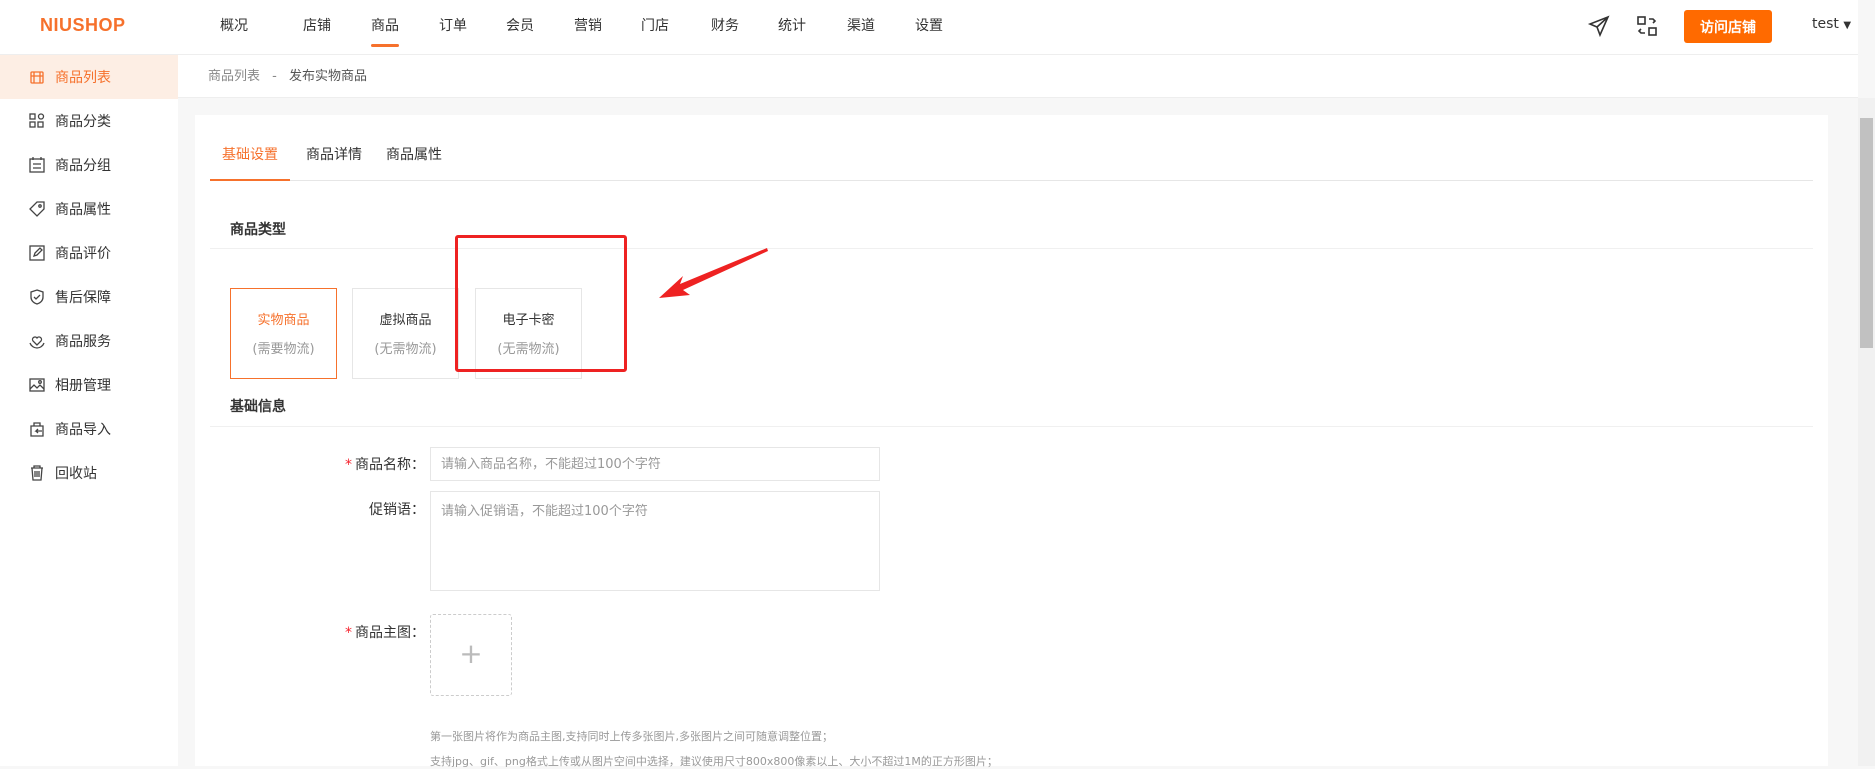 The image size is (1875, 769). Describe the element at coordinates (325, 632) in the screenshot. I see `main-image-label: * 商品主图：` at that location.